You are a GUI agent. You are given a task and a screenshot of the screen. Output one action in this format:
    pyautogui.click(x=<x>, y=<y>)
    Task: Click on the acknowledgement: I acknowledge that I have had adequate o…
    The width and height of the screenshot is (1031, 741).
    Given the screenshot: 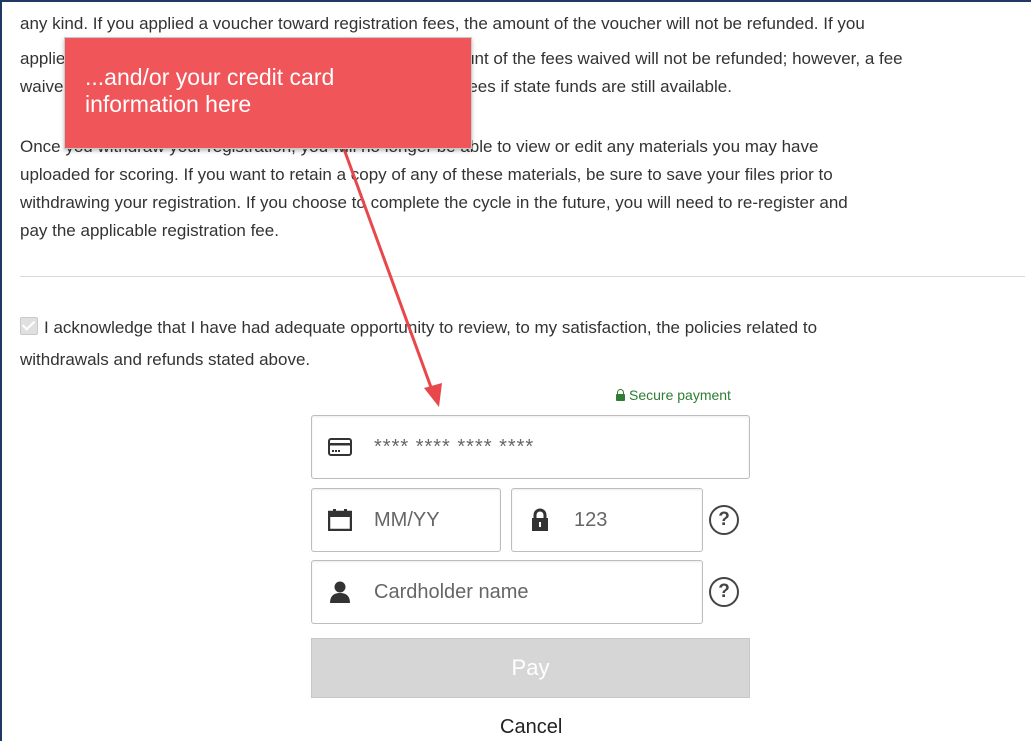 What is the action you would take?
    pyautogui.click(x=418, y=344)
    